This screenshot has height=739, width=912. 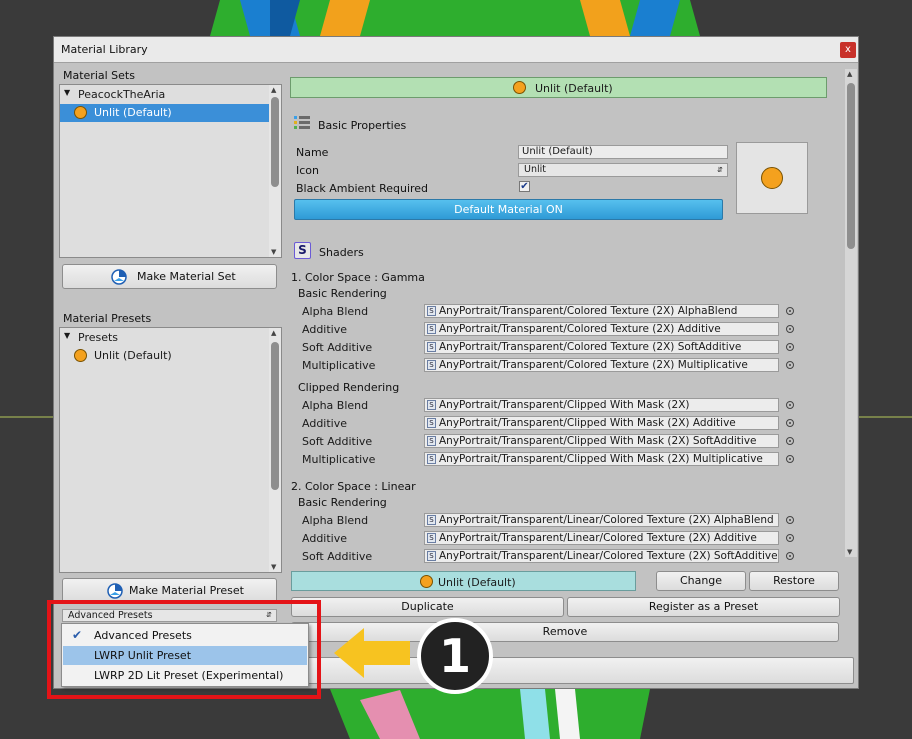 I want to click on restore-label: Restore, so click(x=794, y=580).